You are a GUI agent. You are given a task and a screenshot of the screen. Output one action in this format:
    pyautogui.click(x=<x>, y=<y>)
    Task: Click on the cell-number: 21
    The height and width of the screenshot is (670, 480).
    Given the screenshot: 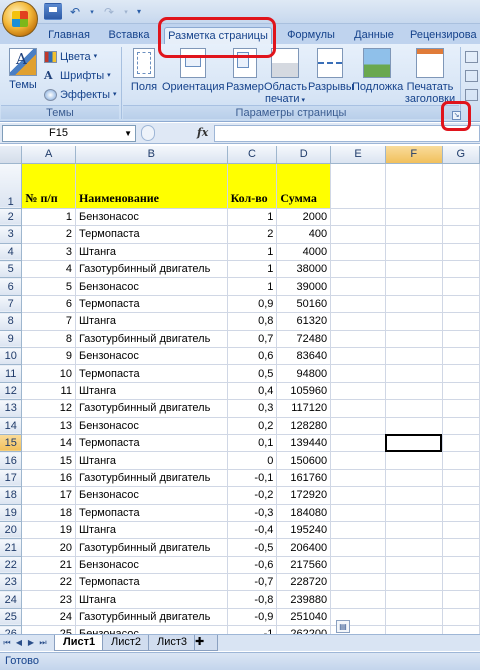 What is the action you would take?
    pyautogui.click(x=48, y=565)
    